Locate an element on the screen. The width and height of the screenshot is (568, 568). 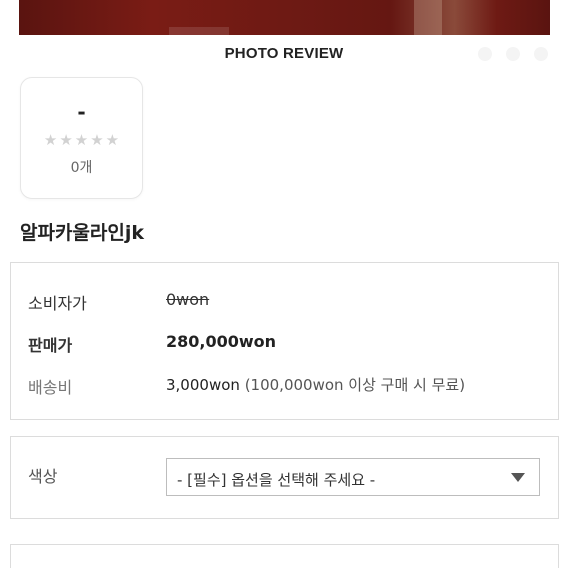
rating-stars: ★ ★ ★ ★ ★ is located at coordinates (81, 140).